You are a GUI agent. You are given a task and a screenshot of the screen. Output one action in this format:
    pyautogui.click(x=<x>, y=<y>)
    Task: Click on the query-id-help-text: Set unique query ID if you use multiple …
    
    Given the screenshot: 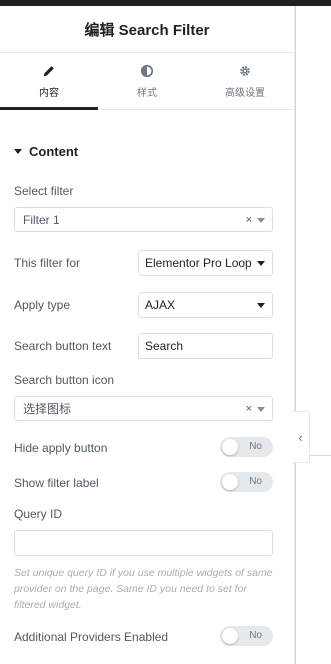 What is the action you would take?
    pyautogui.click(x=143, y=589)
    